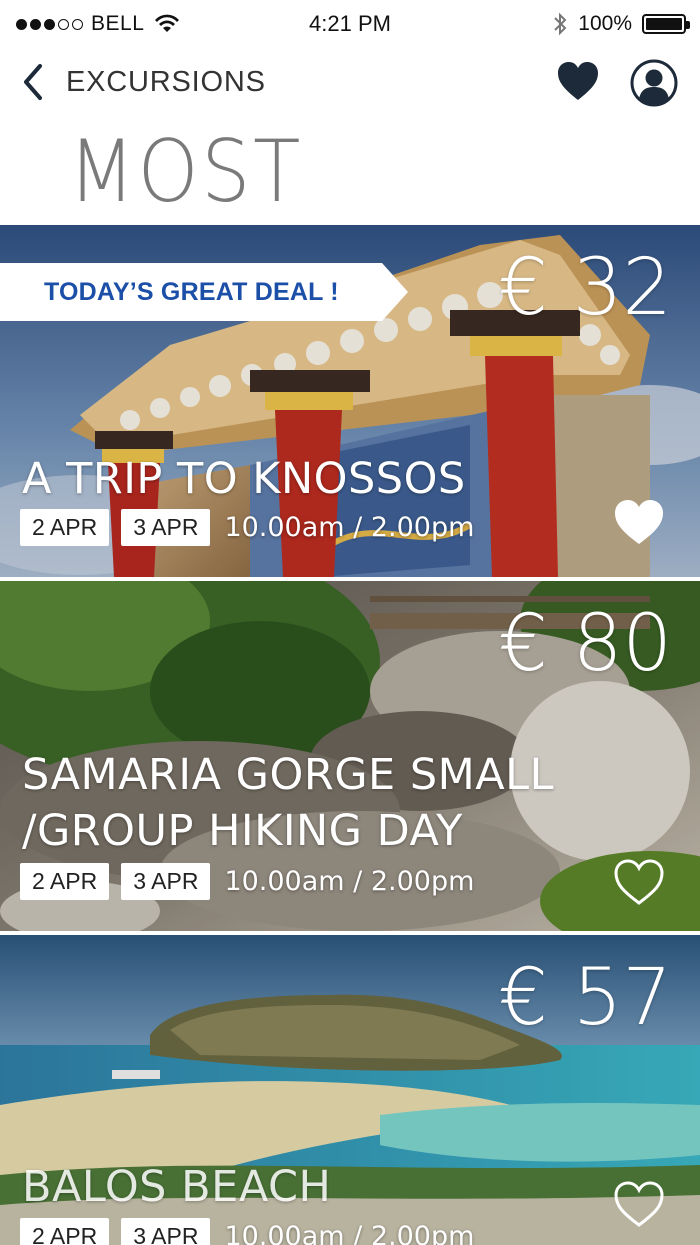 This screenshot has width=700, height=1245. Describe the element at coordinates (585, 644) in the screenshot. I see `price-label: € 80` at that location.